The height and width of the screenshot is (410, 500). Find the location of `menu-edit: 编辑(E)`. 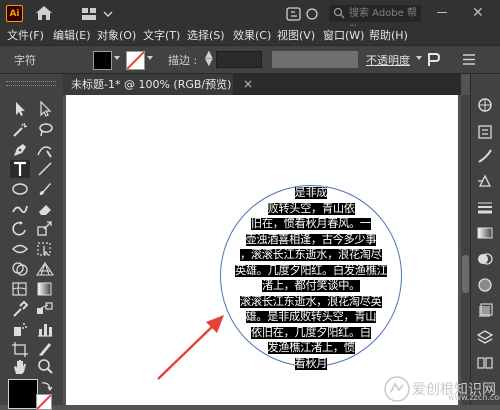

menu-edit: 编辑(E) is located at coordinates (72, 35).